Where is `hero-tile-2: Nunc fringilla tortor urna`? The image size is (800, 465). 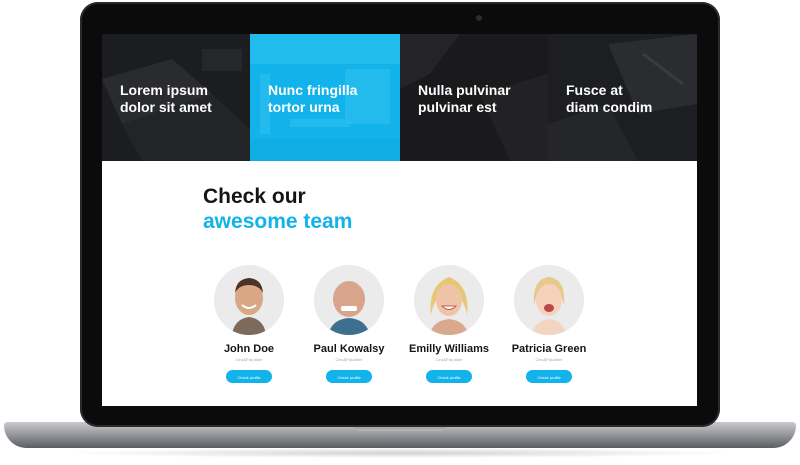
hero-tile-2: Nunc fringilla tortor urna is located at coordinates (325, 97).